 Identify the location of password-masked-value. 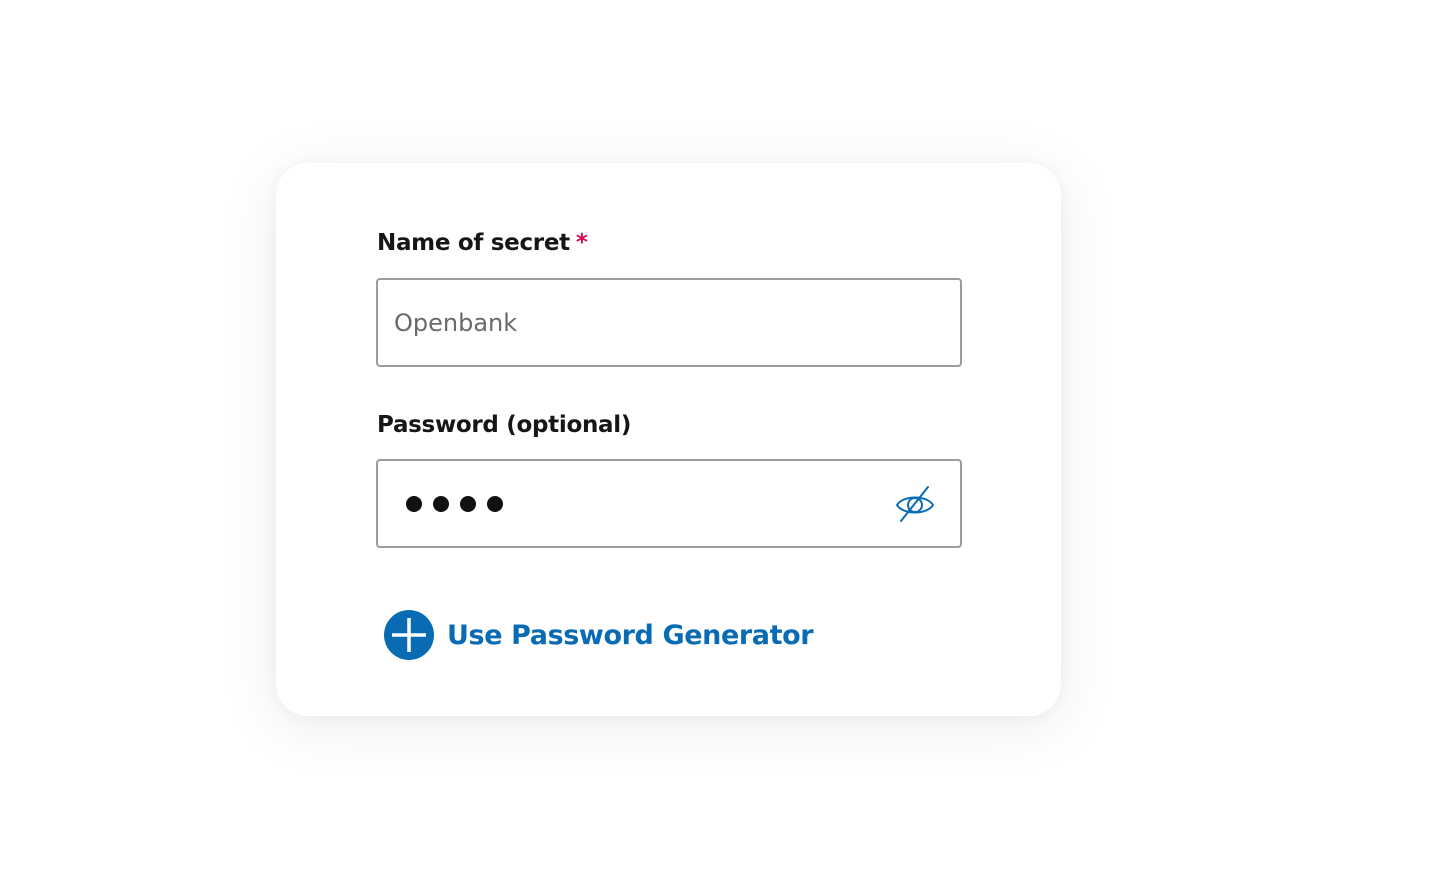
(454, 503).